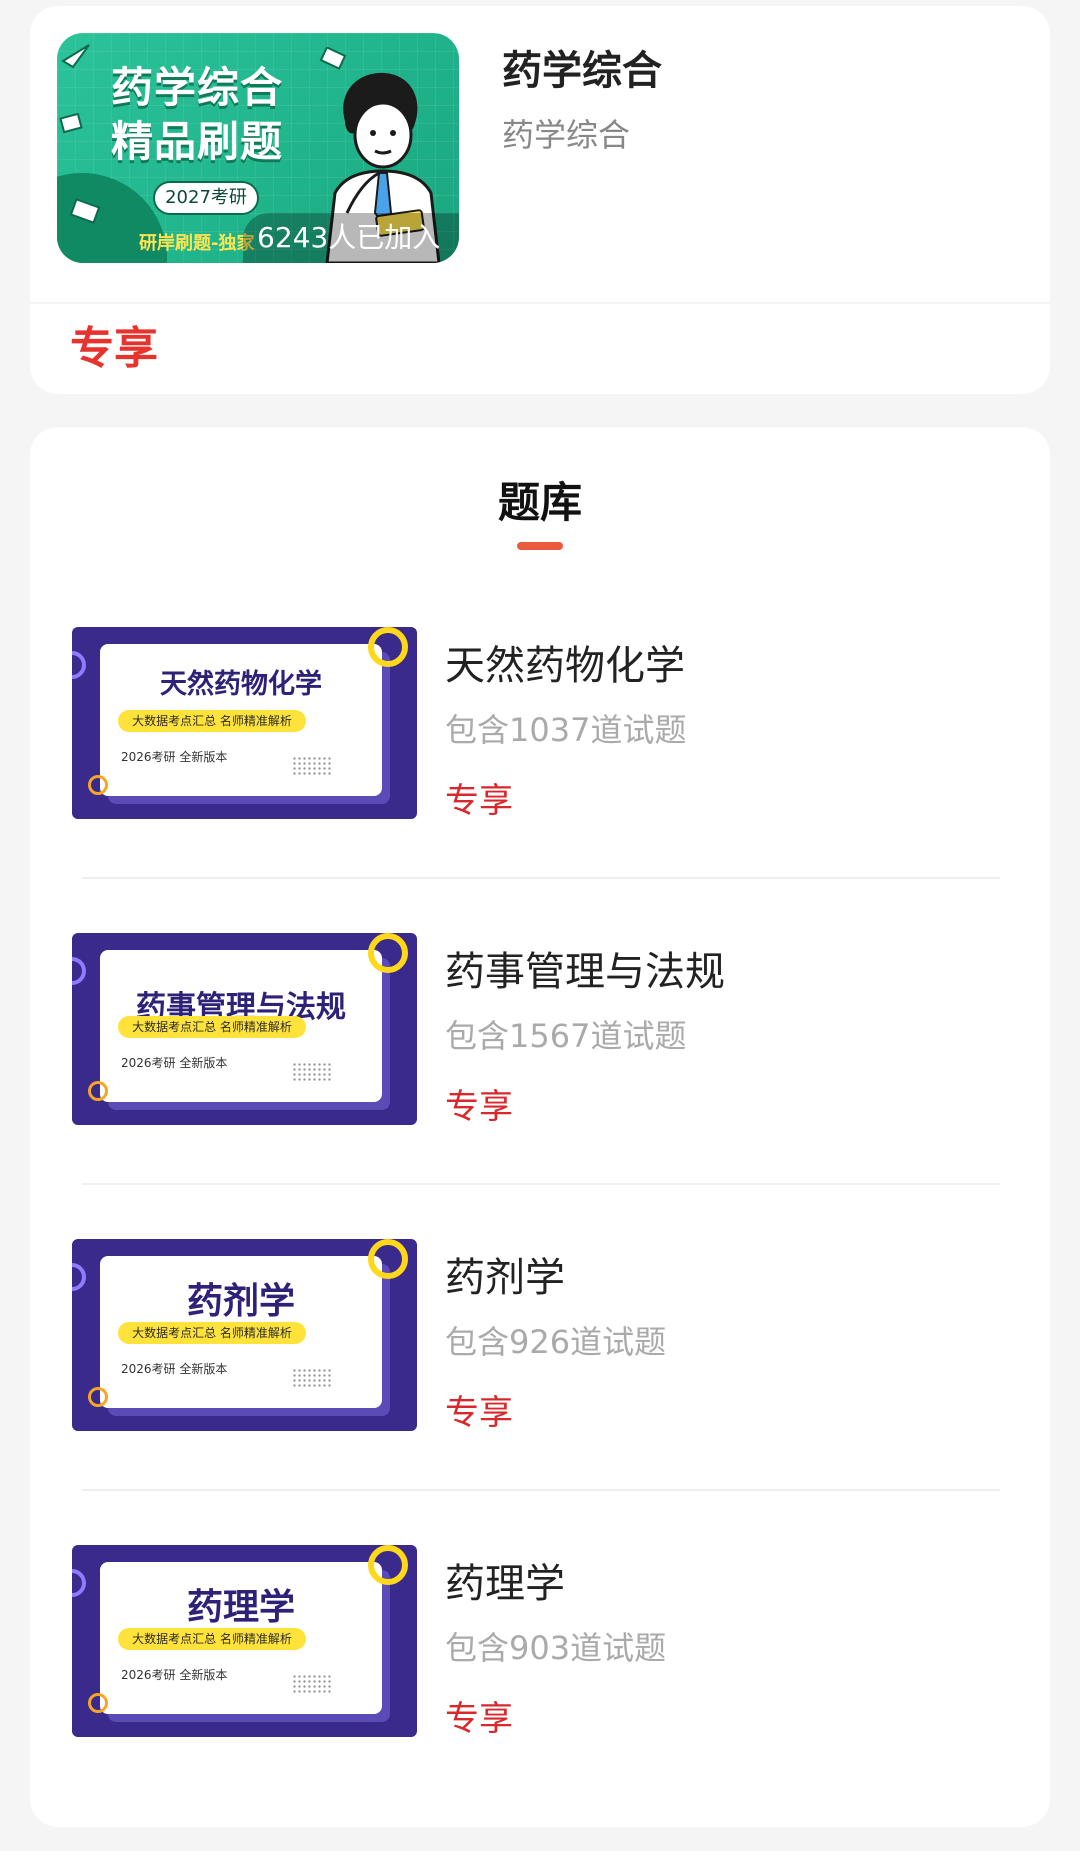 The image size is (1080, 1851). I want to click on bank-cover-image: 药剂学 大数据考点汇总 名师精准解析 2026考研 全新版本, so click(244, 1335).